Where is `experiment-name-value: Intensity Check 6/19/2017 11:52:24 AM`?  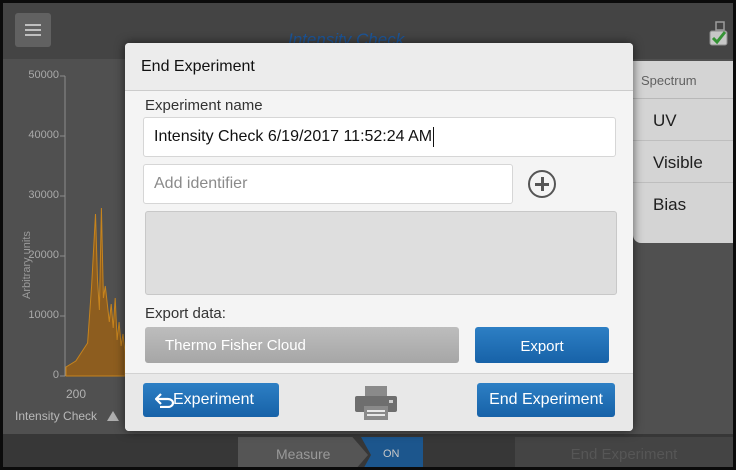 experiment-name-value: Intensity Check 6/19/2017 11:52:24 AM is located at coordinates (293, 136).